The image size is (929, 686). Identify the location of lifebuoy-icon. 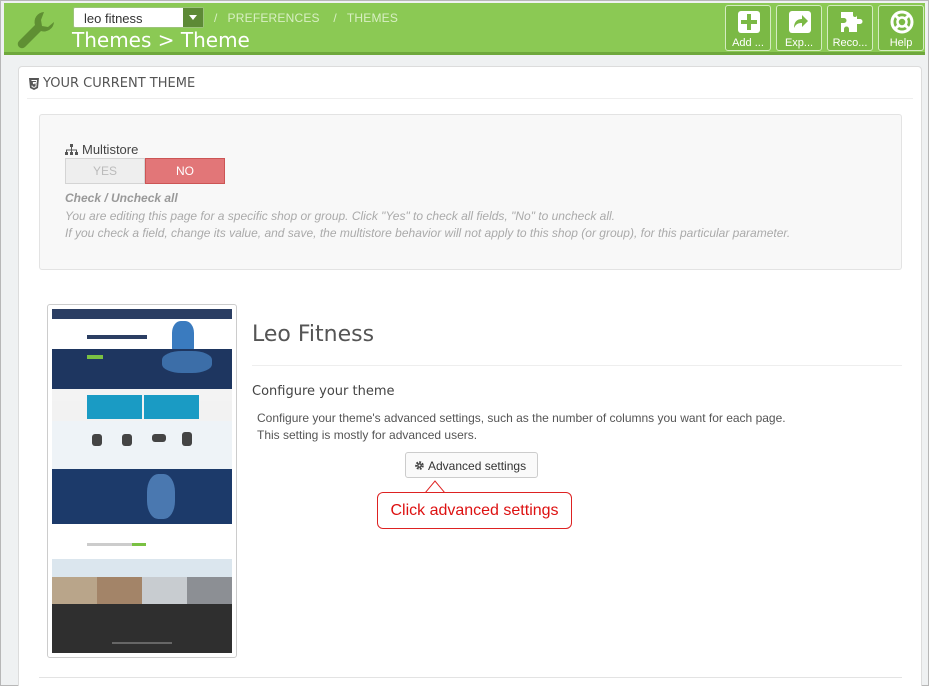
(902, 22).